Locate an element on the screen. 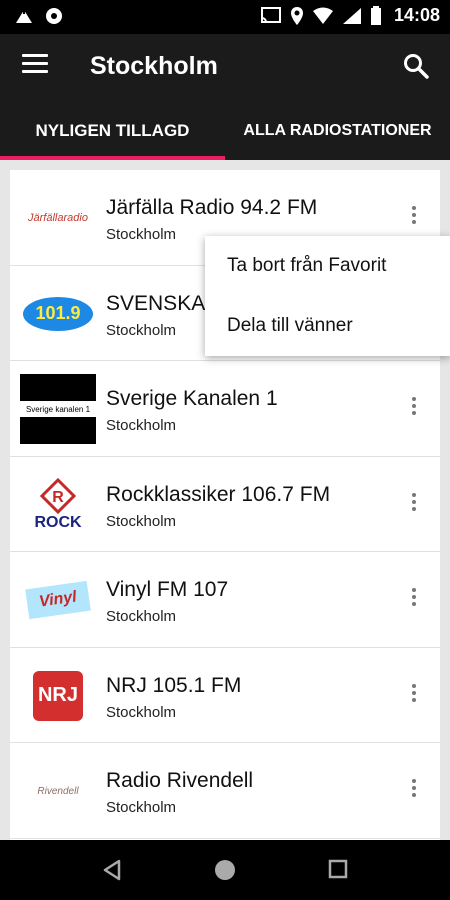  app-bar: Stockholm is located at coordinates (225, 68).